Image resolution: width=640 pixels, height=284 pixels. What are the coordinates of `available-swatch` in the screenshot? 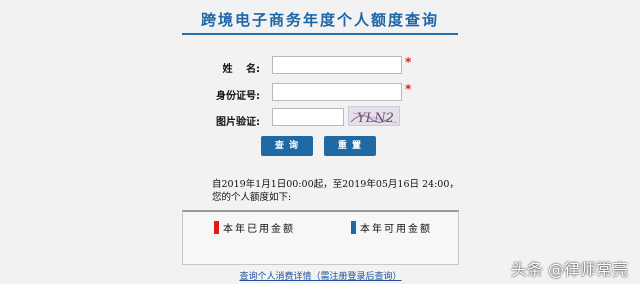 It's located at (353, 227).